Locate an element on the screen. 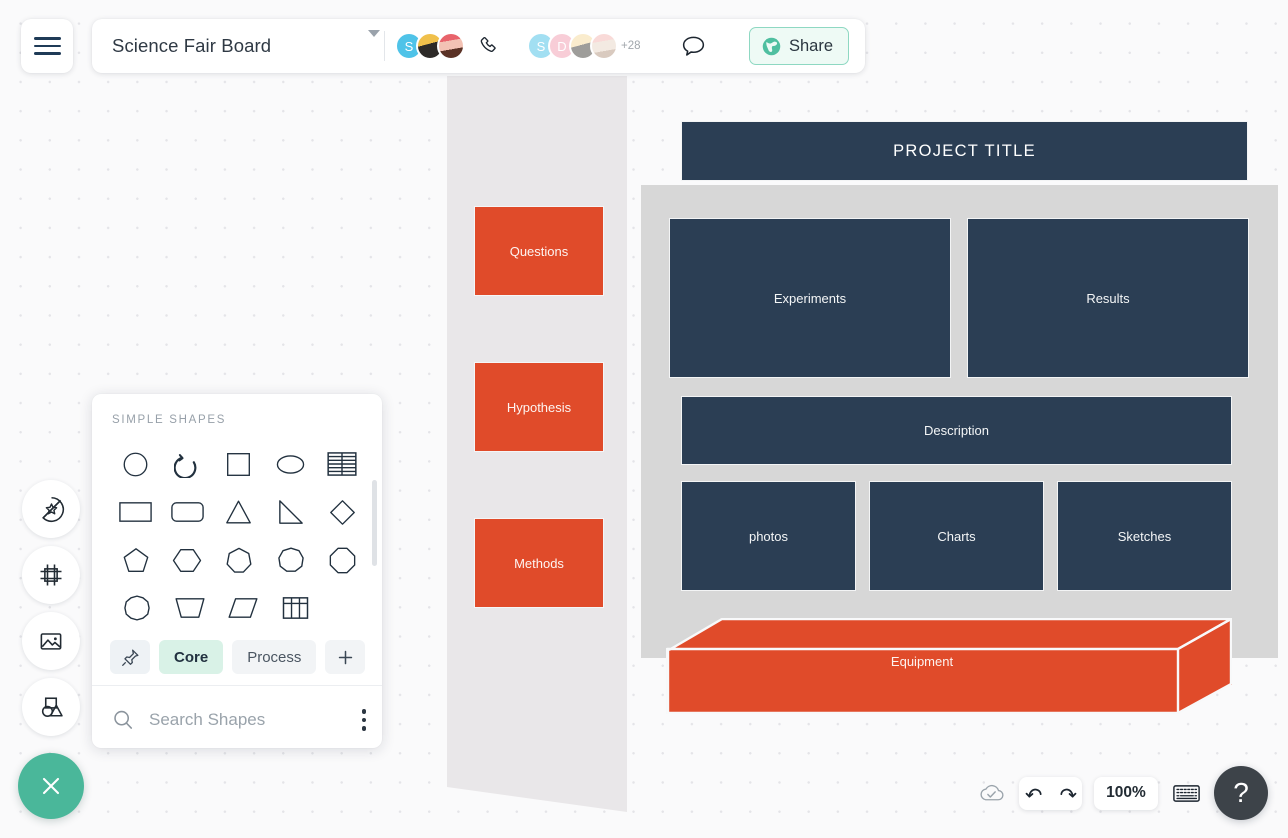 The width and height of the screenshot is (1288, 838). keyboard-icon is located at coordinates (1186, 793).